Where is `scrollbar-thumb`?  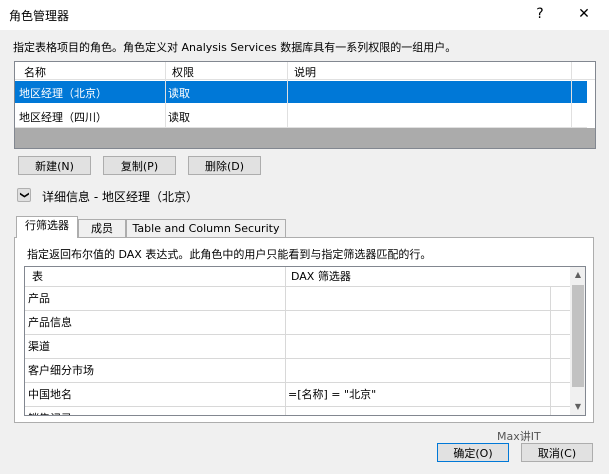
scrollbar-thumb is located at coordinates (578, 336).